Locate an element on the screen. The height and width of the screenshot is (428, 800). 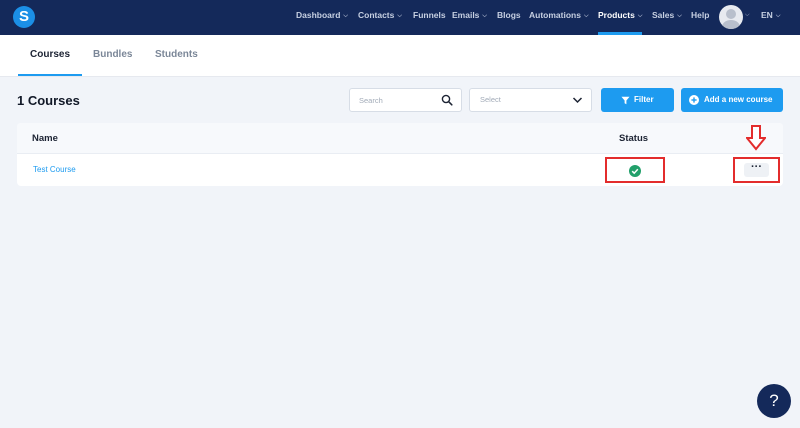
app-logo: S is located at coordinates (24, 17).